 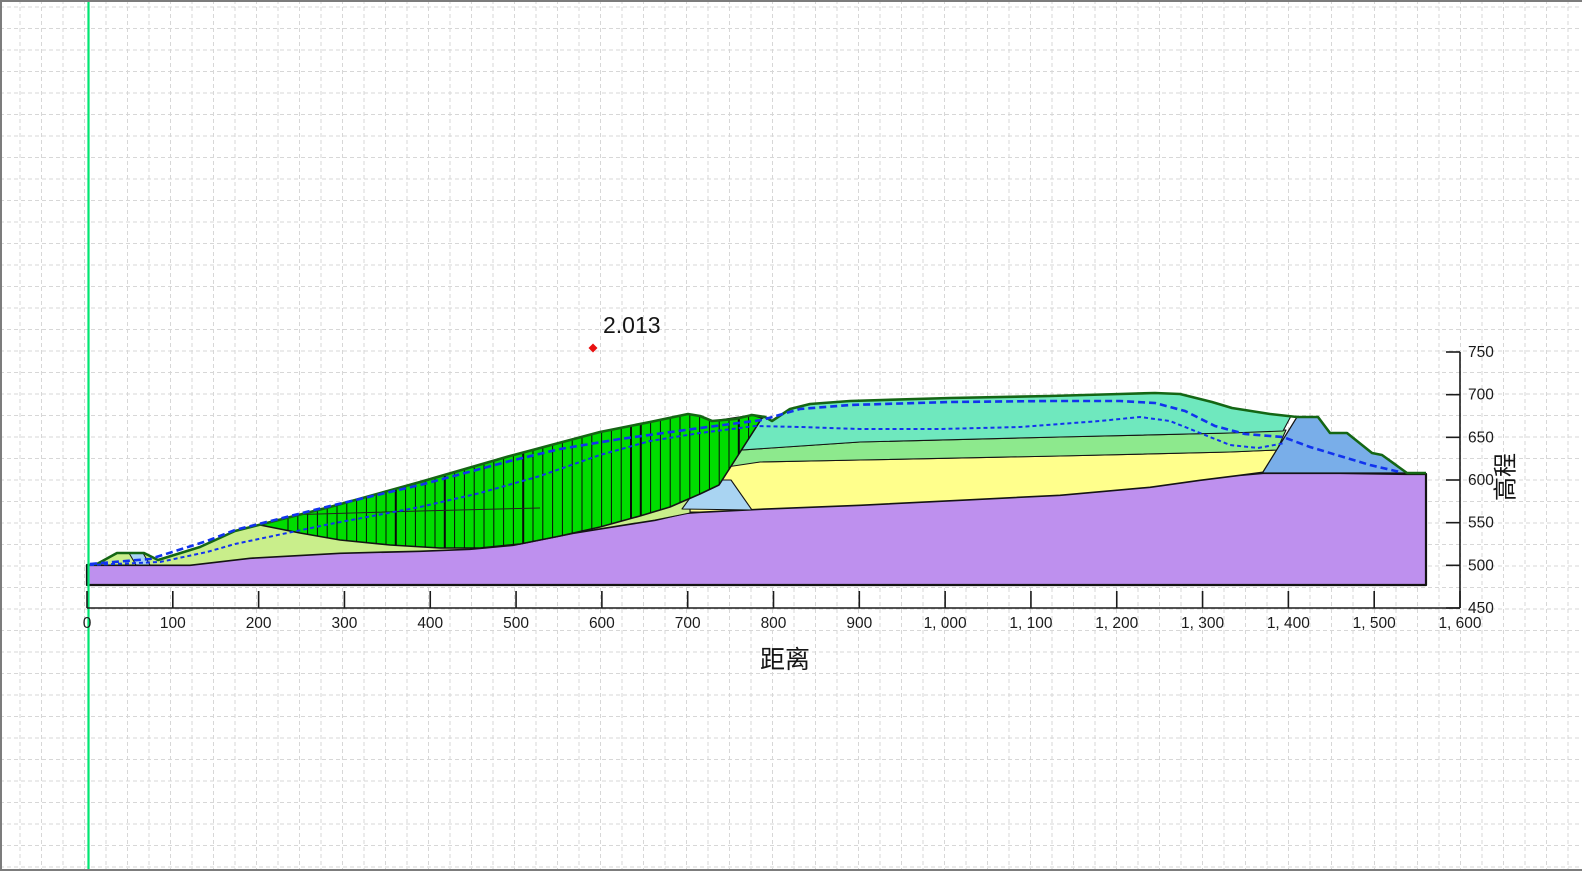 What do you see at coordinates (87, 623) in the screenshot?
I see `x-tick-label: 0` at bounding box center [87, 623].